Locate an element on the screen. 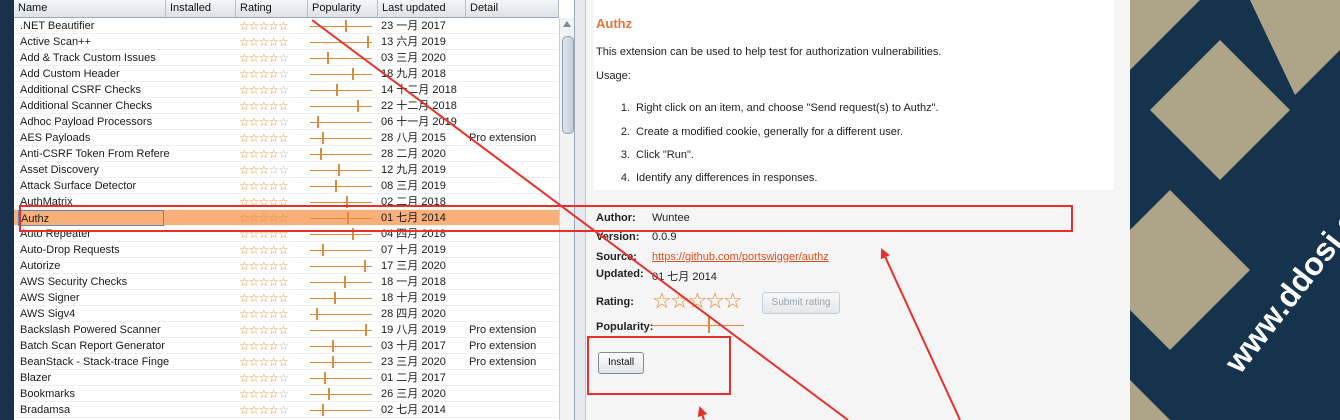  table-row: Authz ☆☆☆☆☆ 01 七月 2014 is located at coordinates (286, 218).